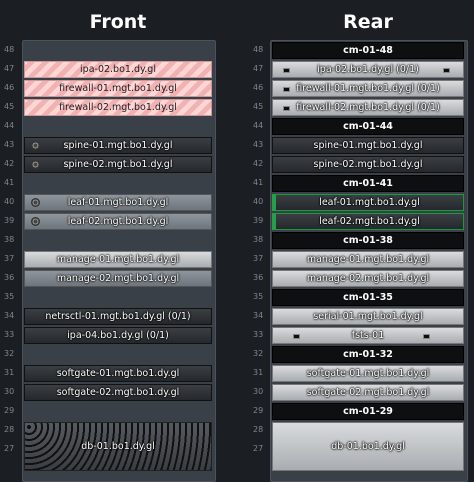 The image size is (474, 482). I want to click on rack-unit-number: 31, so click(9, 372).